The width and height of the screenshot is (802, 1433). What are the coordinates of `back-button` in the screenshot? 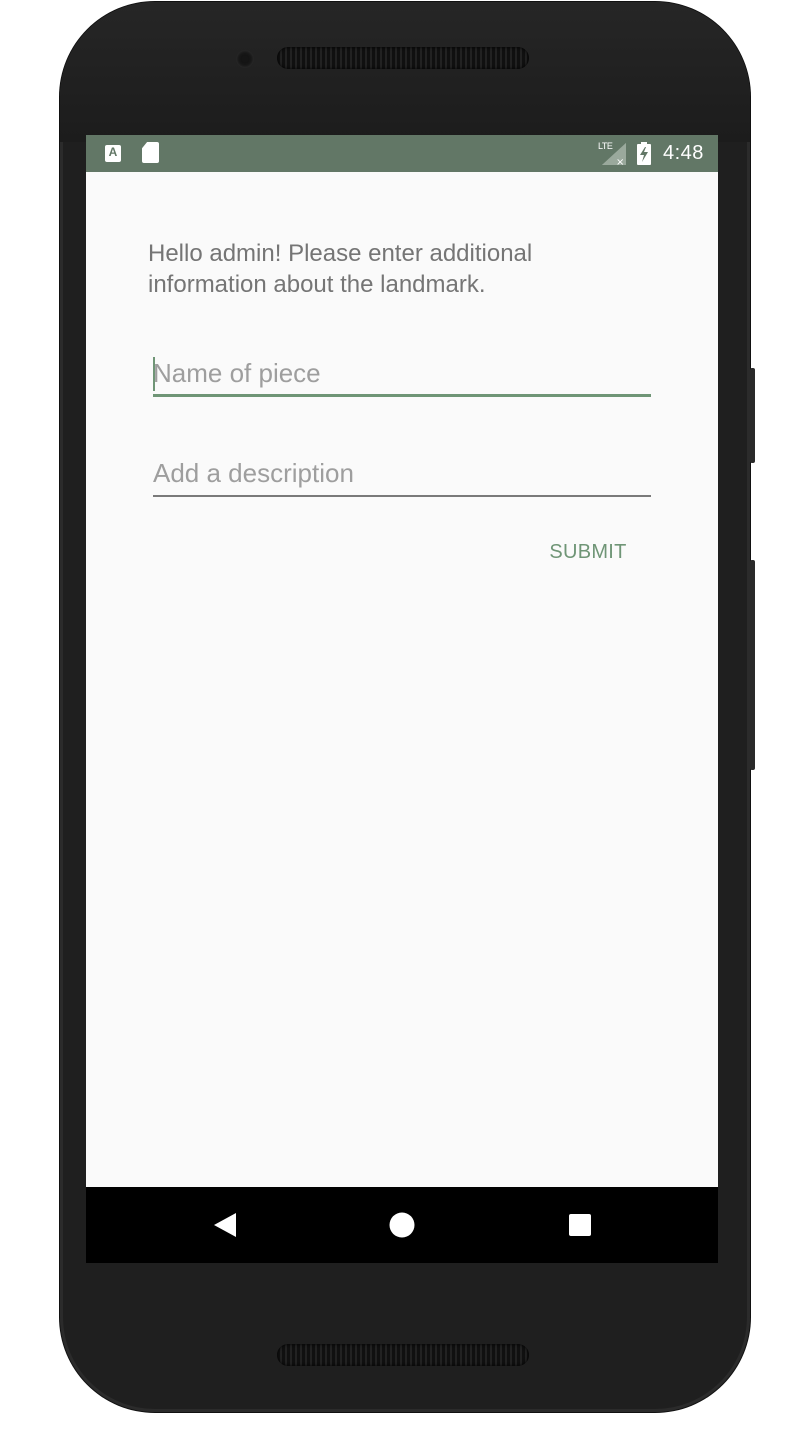 It's located at (225, 1225).